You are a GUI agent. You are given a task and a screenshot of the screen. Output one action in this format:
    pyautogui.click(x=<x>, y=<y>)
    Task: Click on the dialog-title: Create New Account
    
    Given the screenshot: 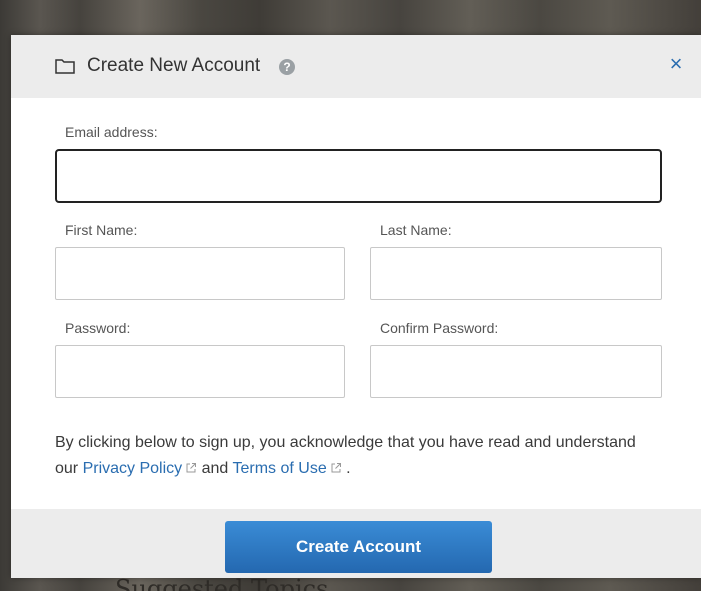 What is the action you would take?
    pyautogui.click(x=174, y=65)
    